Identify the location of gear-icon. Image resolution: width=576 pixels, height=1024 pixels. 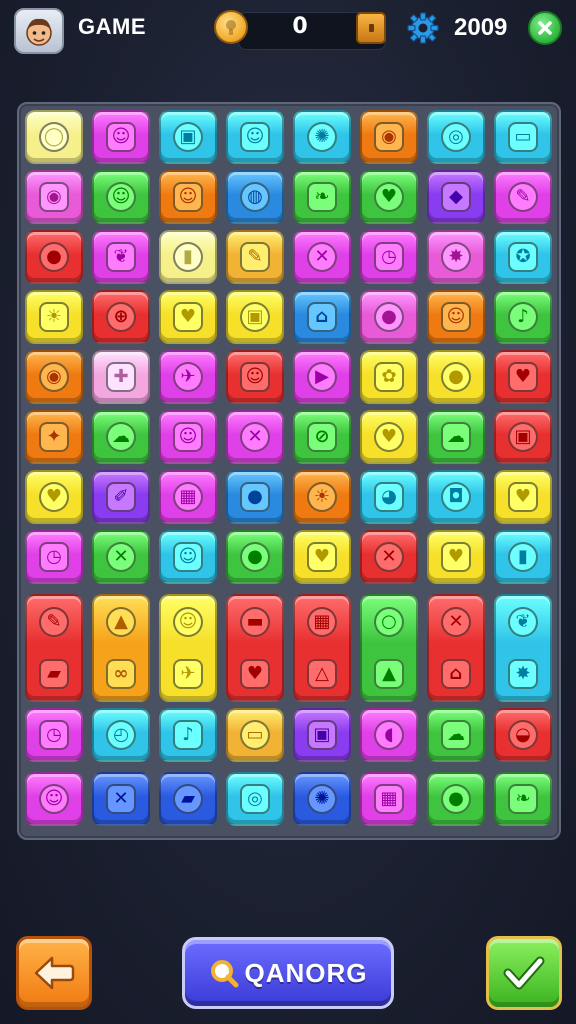
(423, 28).